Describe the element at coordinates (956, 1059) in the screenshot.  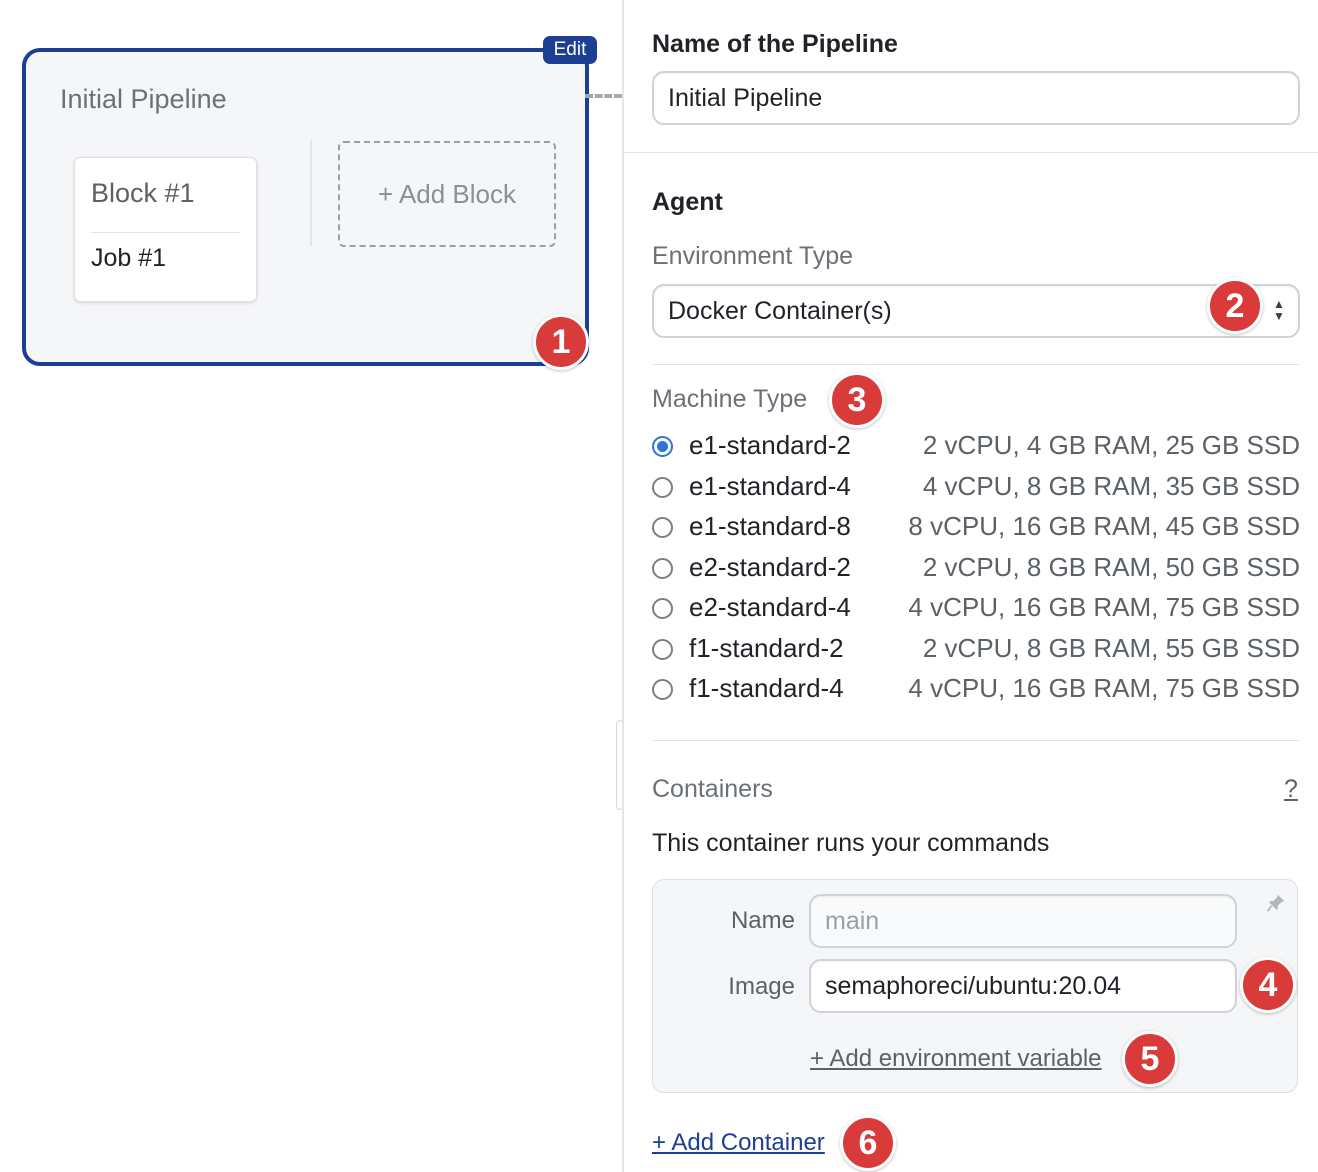
I see `add-environment-variable-link: + Add environment variable` at that location.